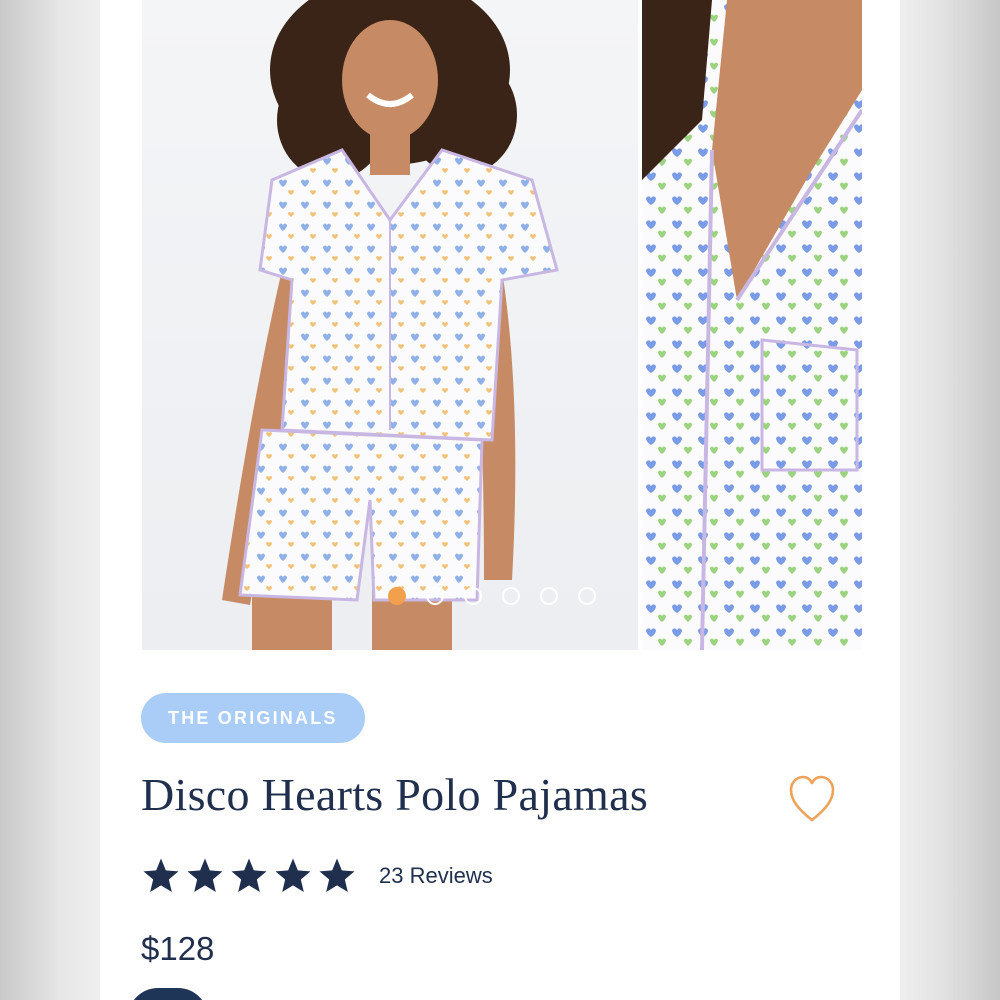 This screenshot has width=1000, height=1000. Describe the element at coordinates (178, 948) in the screenshot. I see `product-price: $128` at that location.